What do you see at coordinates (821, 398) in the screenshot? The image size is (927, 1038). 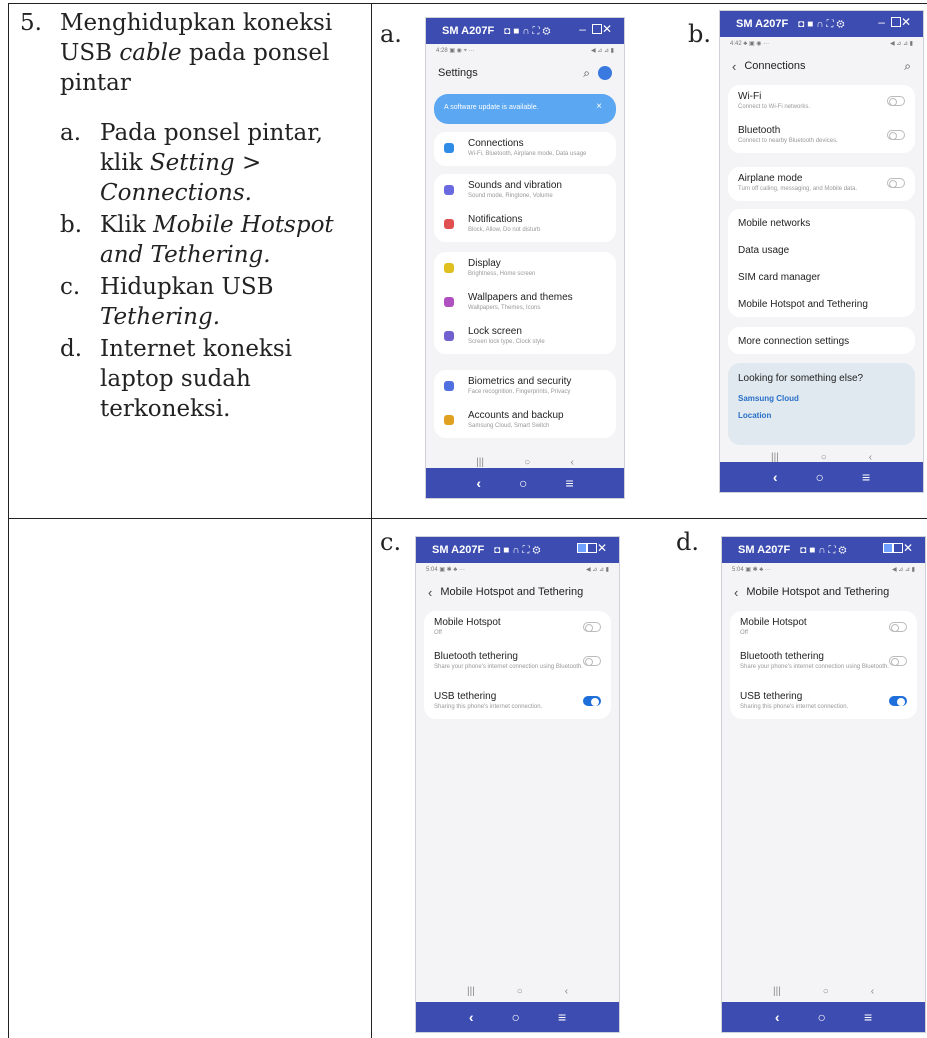 I see `link-samsung-cloud: Samsung Cloud` at bounding box center [821, 398].